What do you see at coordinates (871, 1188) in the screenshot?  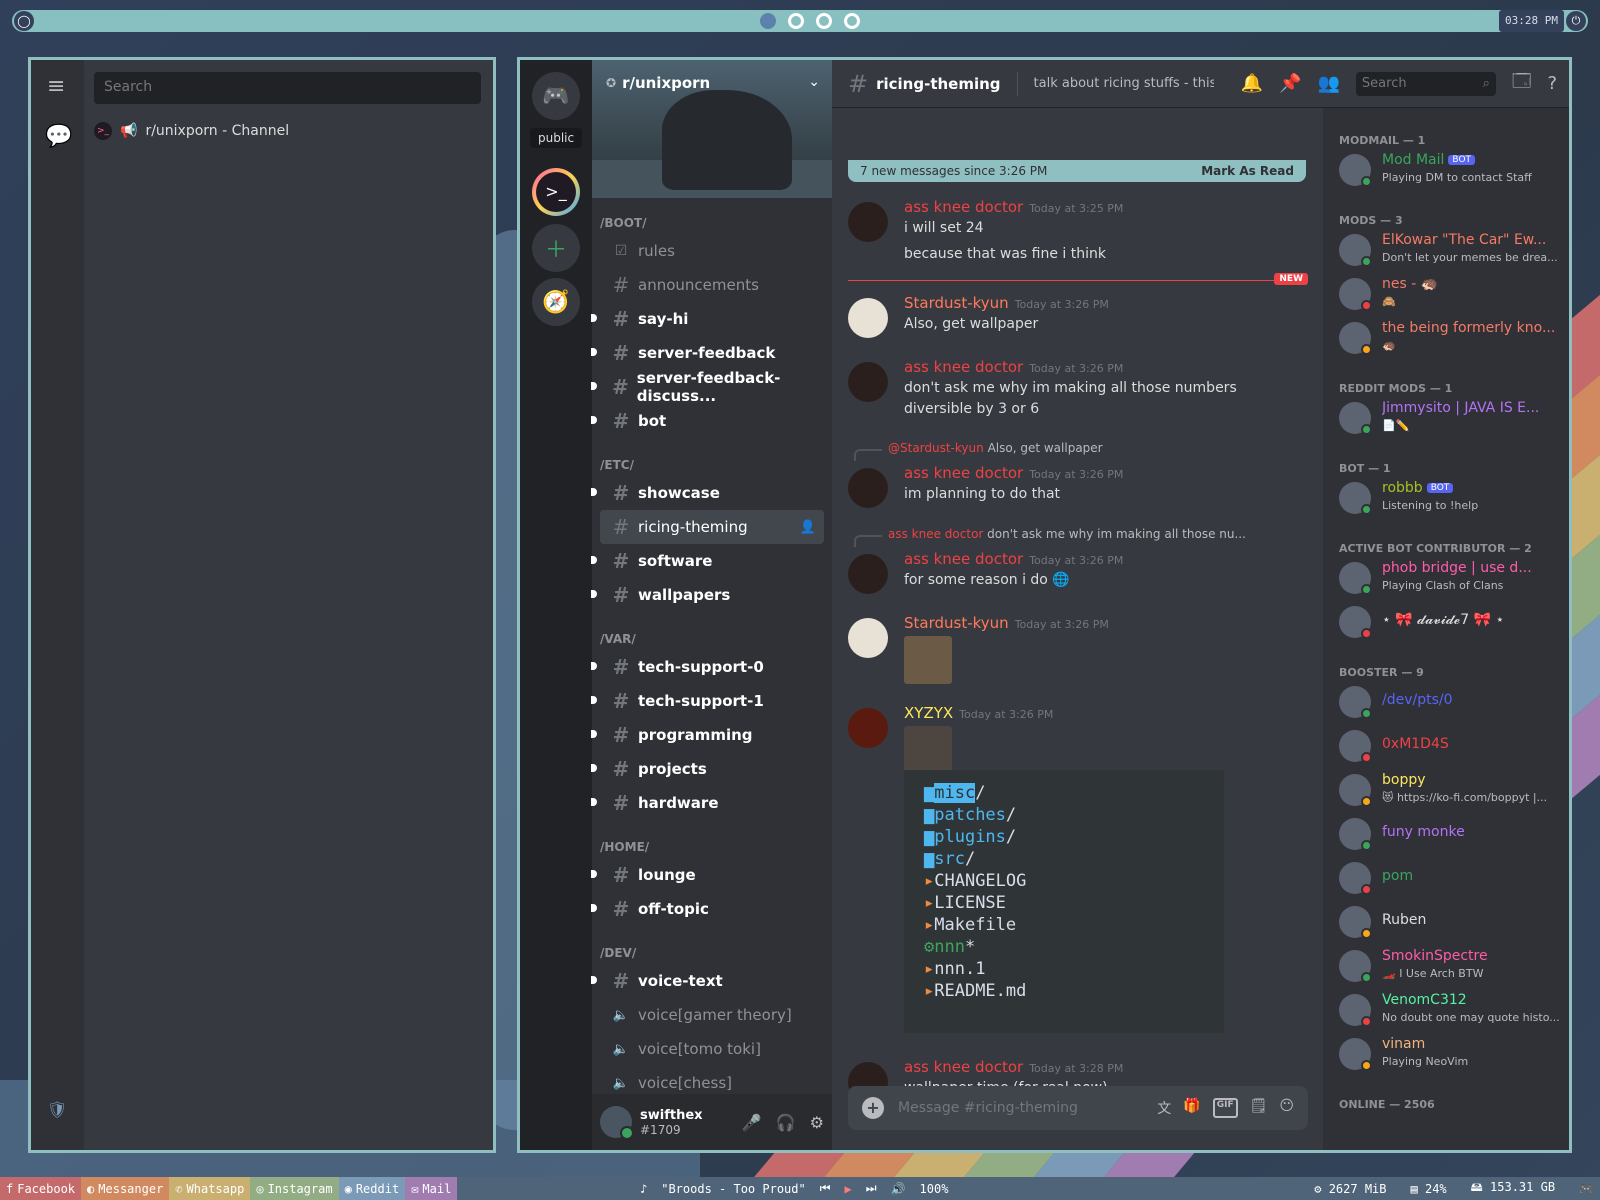 I see `next-track-icon: ⏭` at bounding box center [871, 1188].